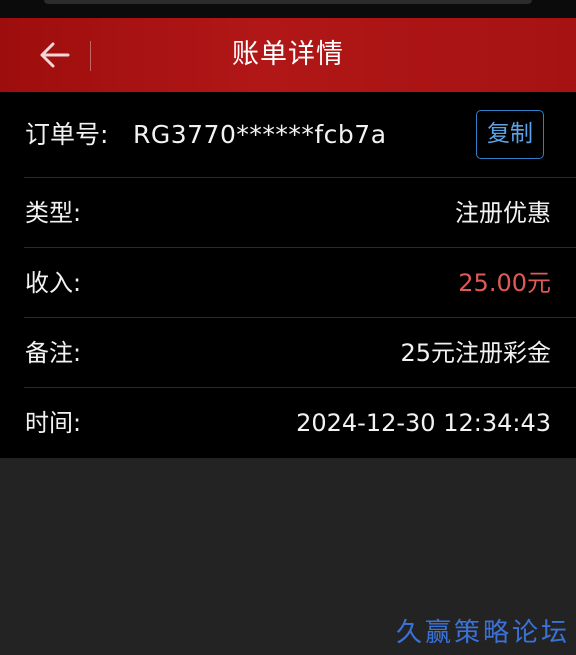 This screenshot has width=576, height=655. Describe the element at coordinates (423, 423) in the screenshot. I see `time-value: 2024-12-30 12:34:43` at that location.